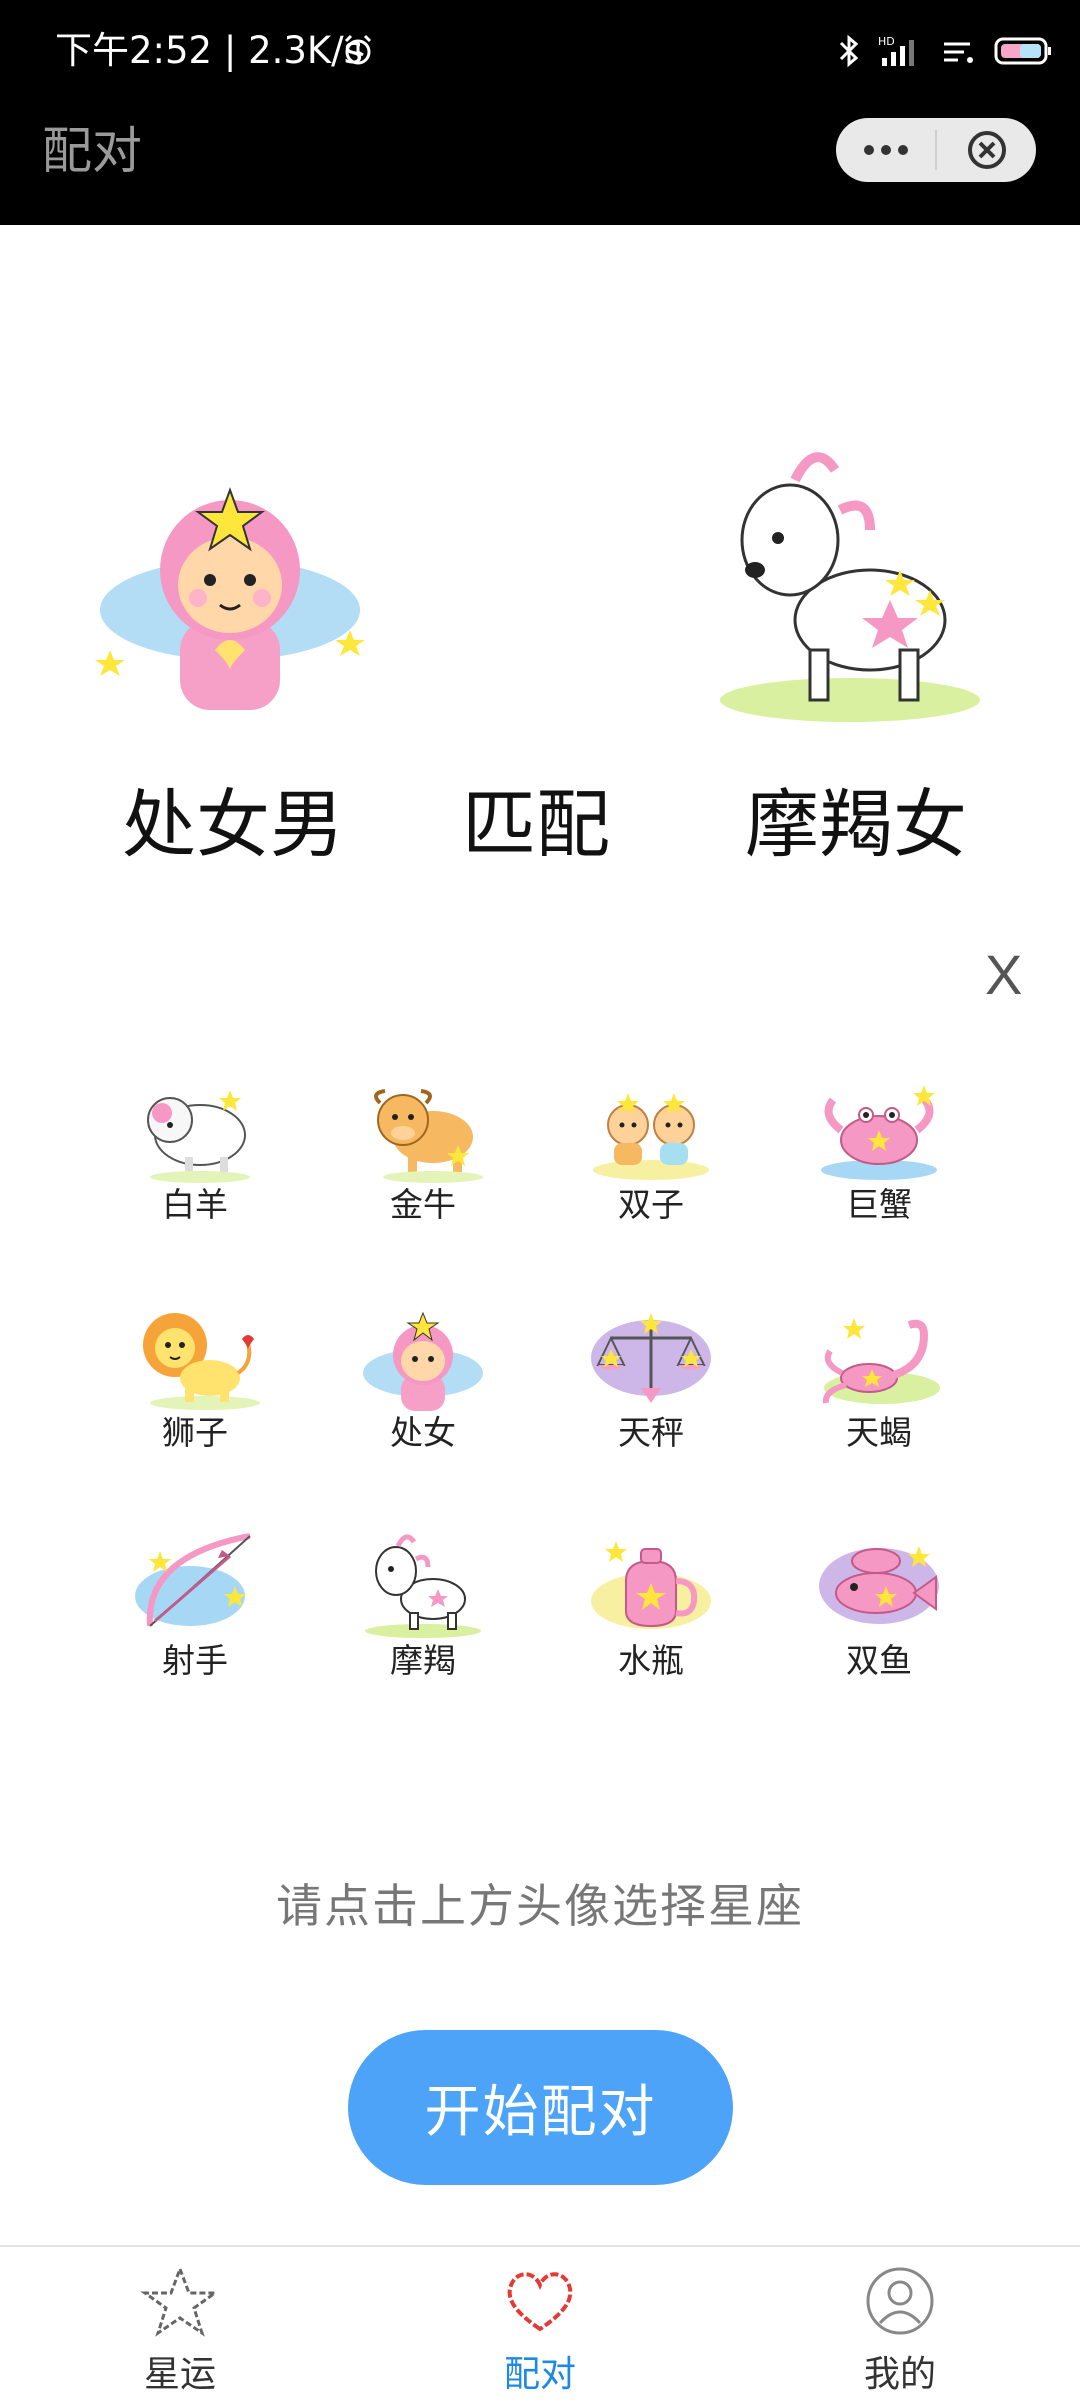 The image size is (1080, 2402). Describe the element at coordinates (879, 1660) in the screenshot. I see `zodiac-name: 双鱼` at that location.